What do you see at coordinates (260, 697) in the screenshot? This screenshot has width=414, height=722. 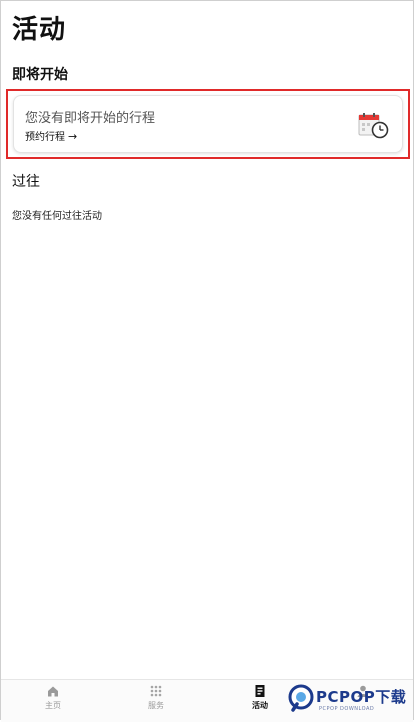 I see `tab-activity: 活动` at bounding box center [260, 697].